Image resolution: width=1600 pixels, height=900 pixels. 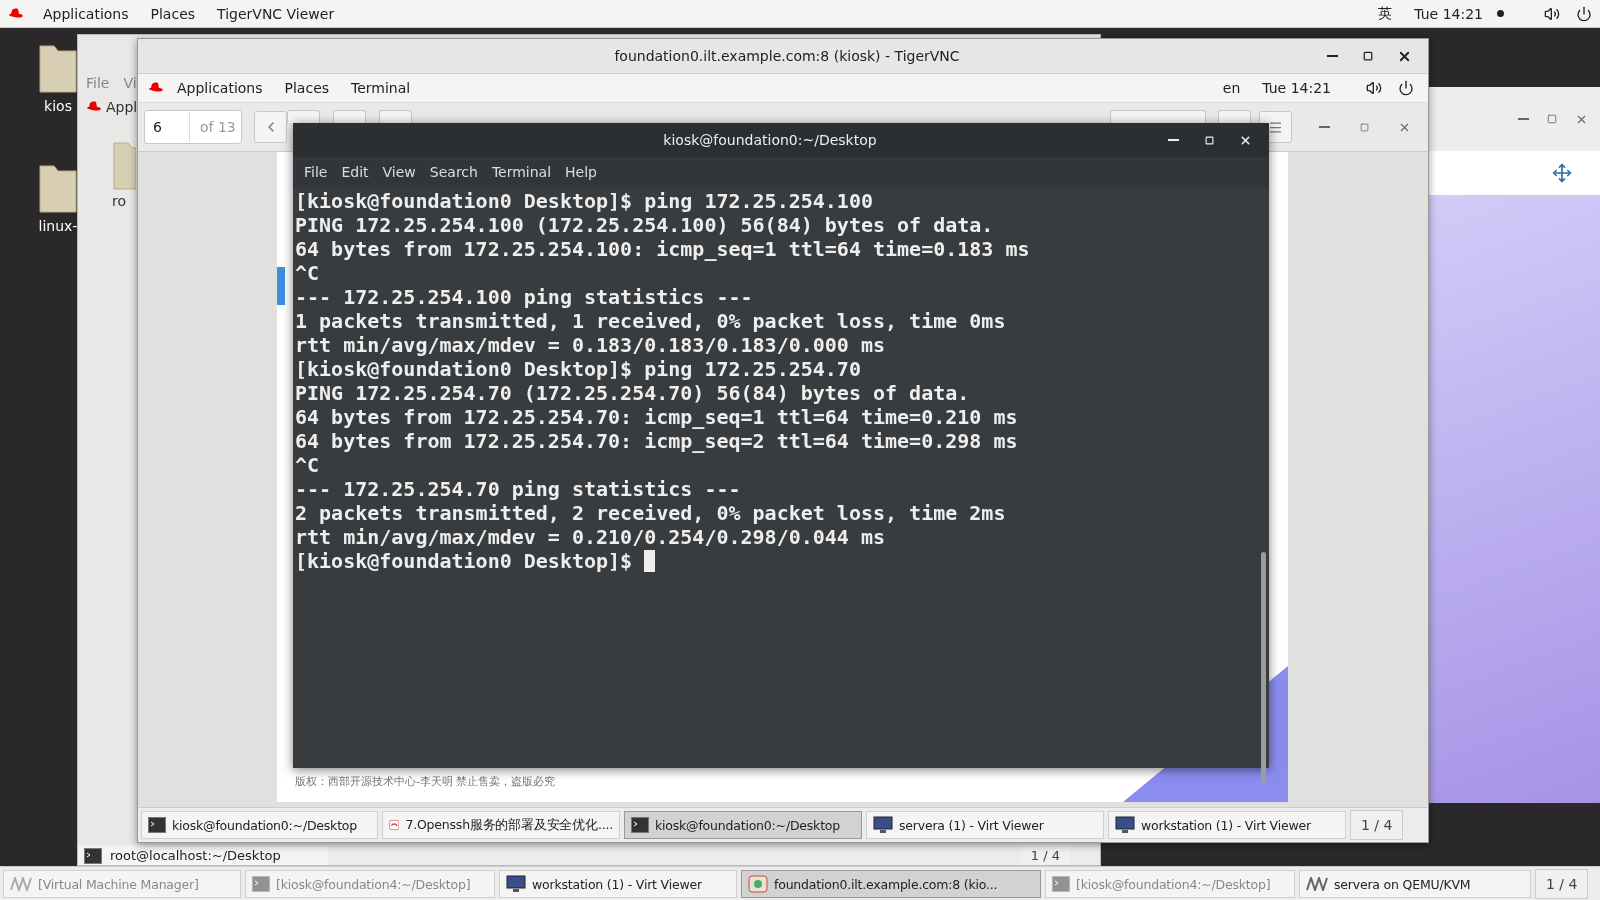 What do you see at coordinates (657, 417) in the screenshot?
I see `terminal-line: 64 bytes from 172.25.254.70: icmp_seq=1 ttl=64 time=0.210 ms` at bounding box center [657, 417].